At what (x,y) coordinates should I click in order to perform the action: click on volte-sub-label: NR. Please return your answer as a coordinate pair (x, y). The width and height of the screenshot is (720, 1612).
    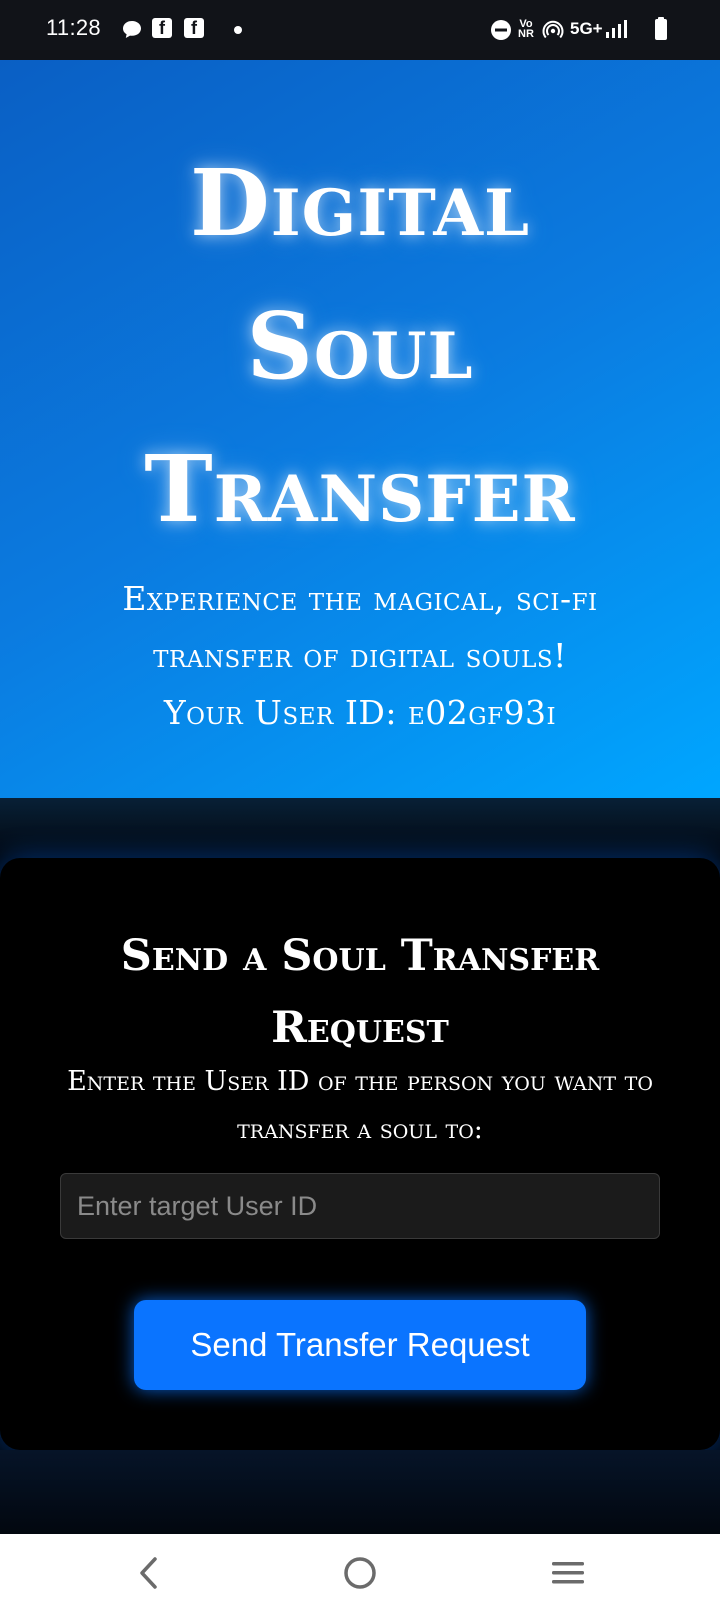
    Looking at the image, I should click on (526, 34).